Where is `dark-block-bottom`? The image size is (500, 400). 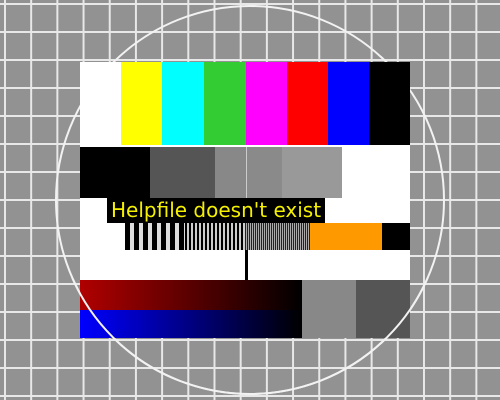 dark-block-bottom is located at coordinates (383, 309).